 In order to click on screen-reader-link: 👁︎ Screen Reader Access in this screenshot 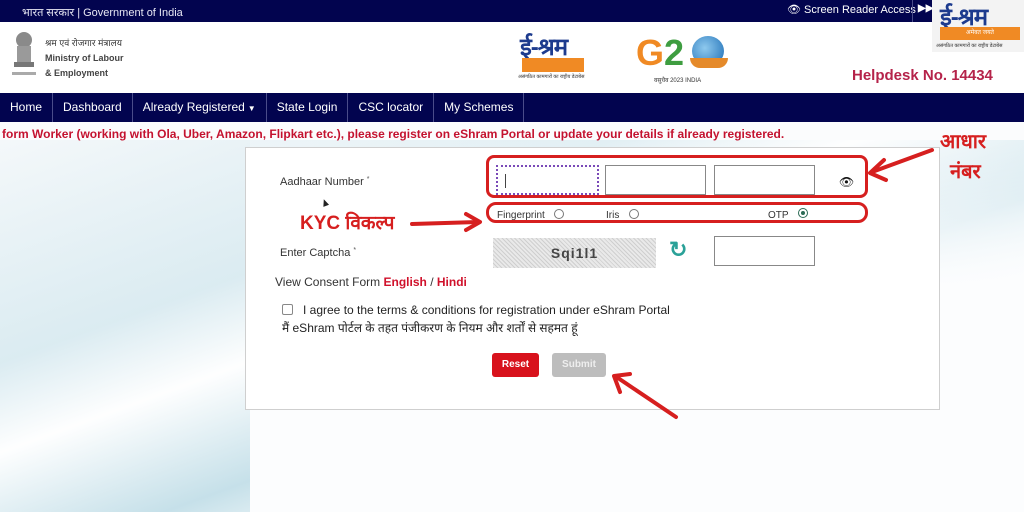, I will do `click(851, 9)`.